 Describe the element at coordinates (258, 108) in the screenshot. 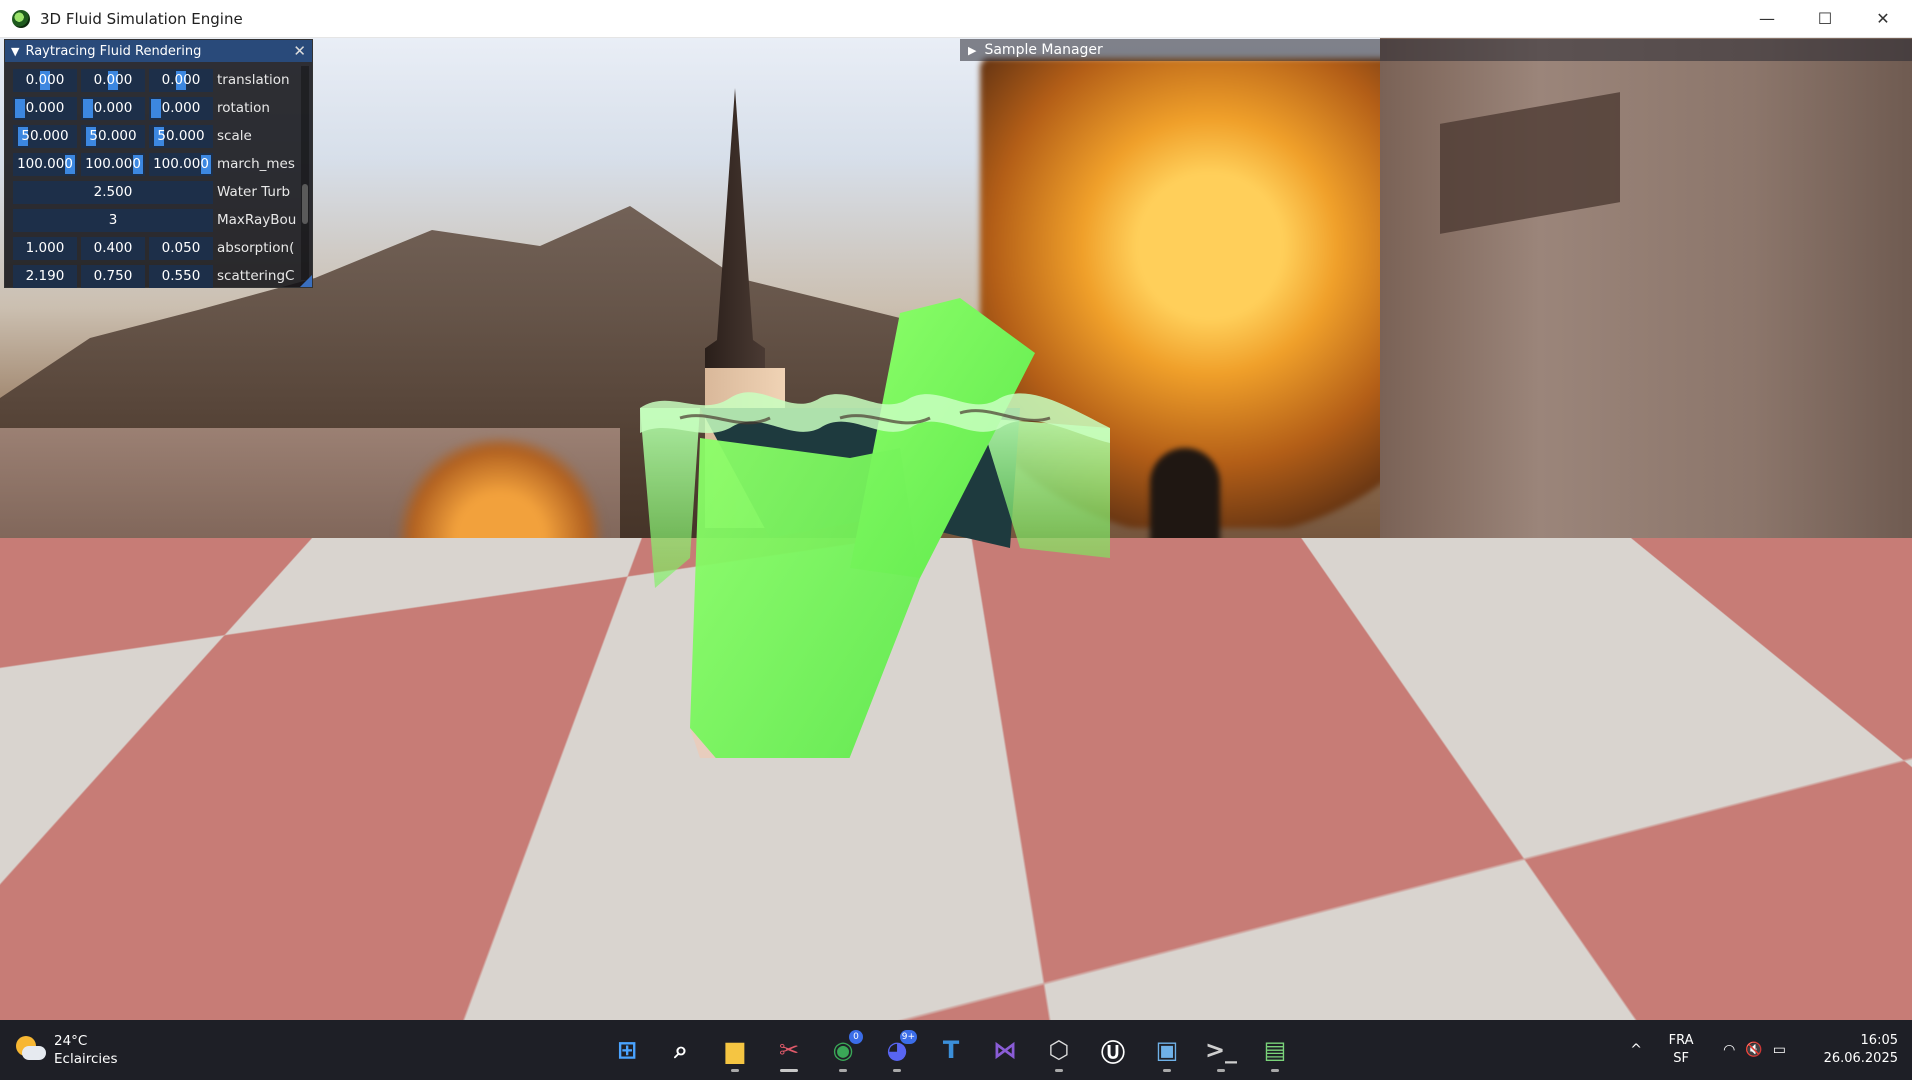

I see `rotation-label: rotation` at that location.